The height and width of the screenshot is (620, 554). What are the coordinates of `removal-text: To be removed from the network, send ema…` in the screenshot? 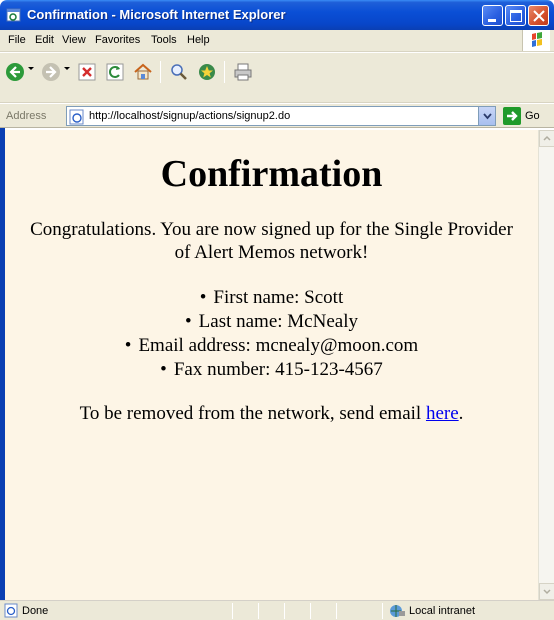 It's located at (271, 414).